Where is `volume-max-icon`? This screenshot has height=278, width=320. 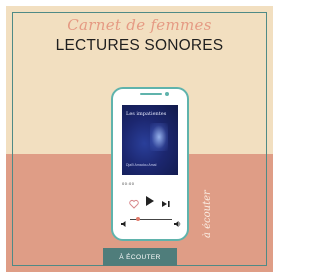 volume-max-icon is located at coordinates (177, 221).